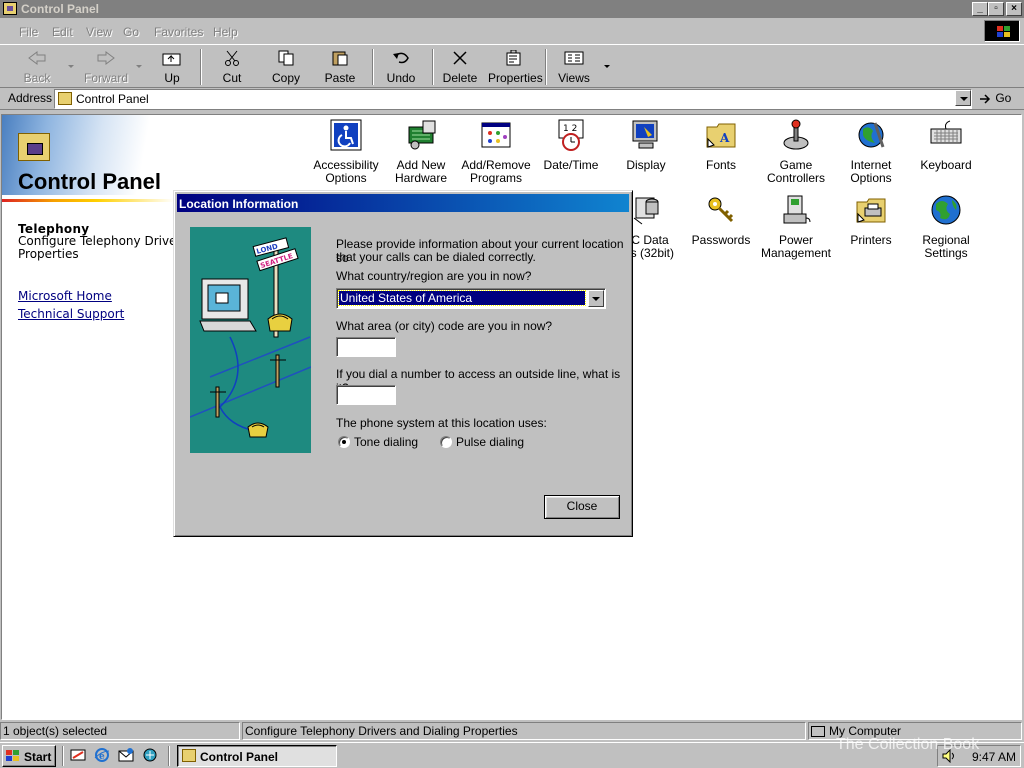  What do you see at coordinates (37, 67) in the screenshot?
I see `back-button: Back` at bounding box center [37, 67].